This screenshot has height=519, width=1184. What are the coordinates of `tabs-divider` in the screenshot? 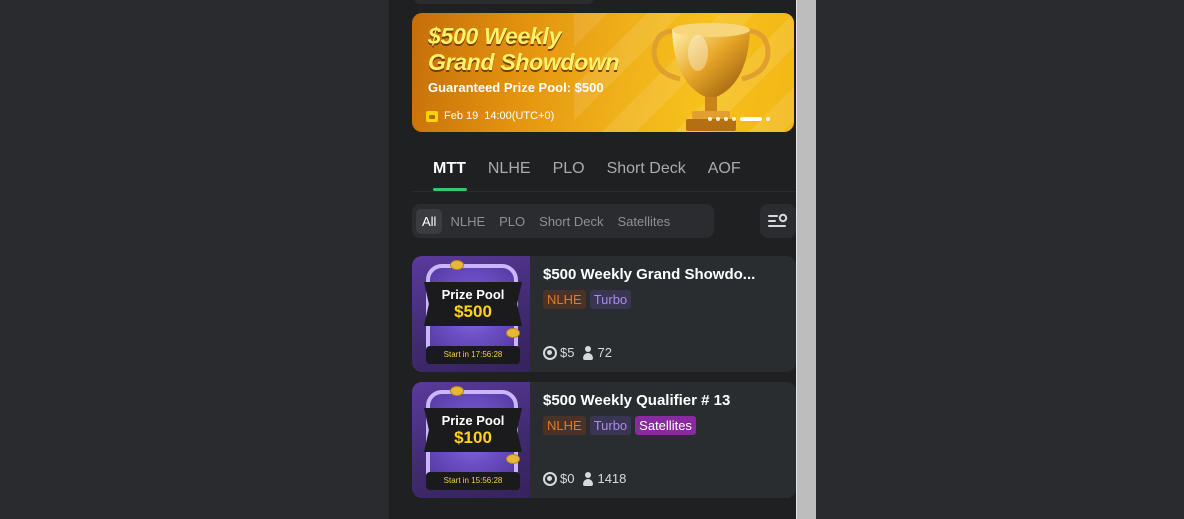 It's located at (604, 191).